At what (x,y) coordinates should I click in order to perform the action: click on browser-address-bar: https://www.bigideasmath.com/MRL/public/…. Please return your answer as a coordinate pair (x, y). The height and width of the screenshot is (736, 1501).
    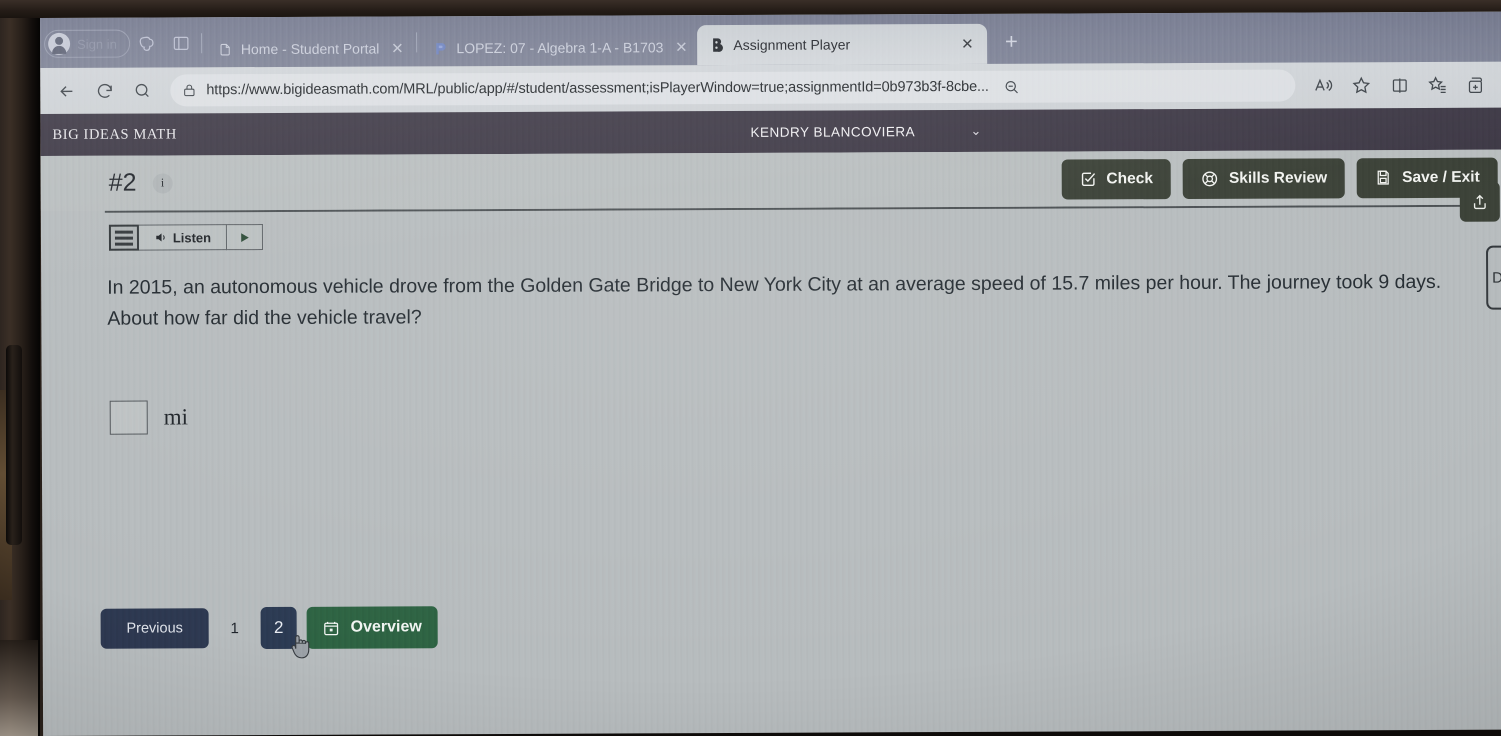
    Looking at the image, I should click on (770, 87).